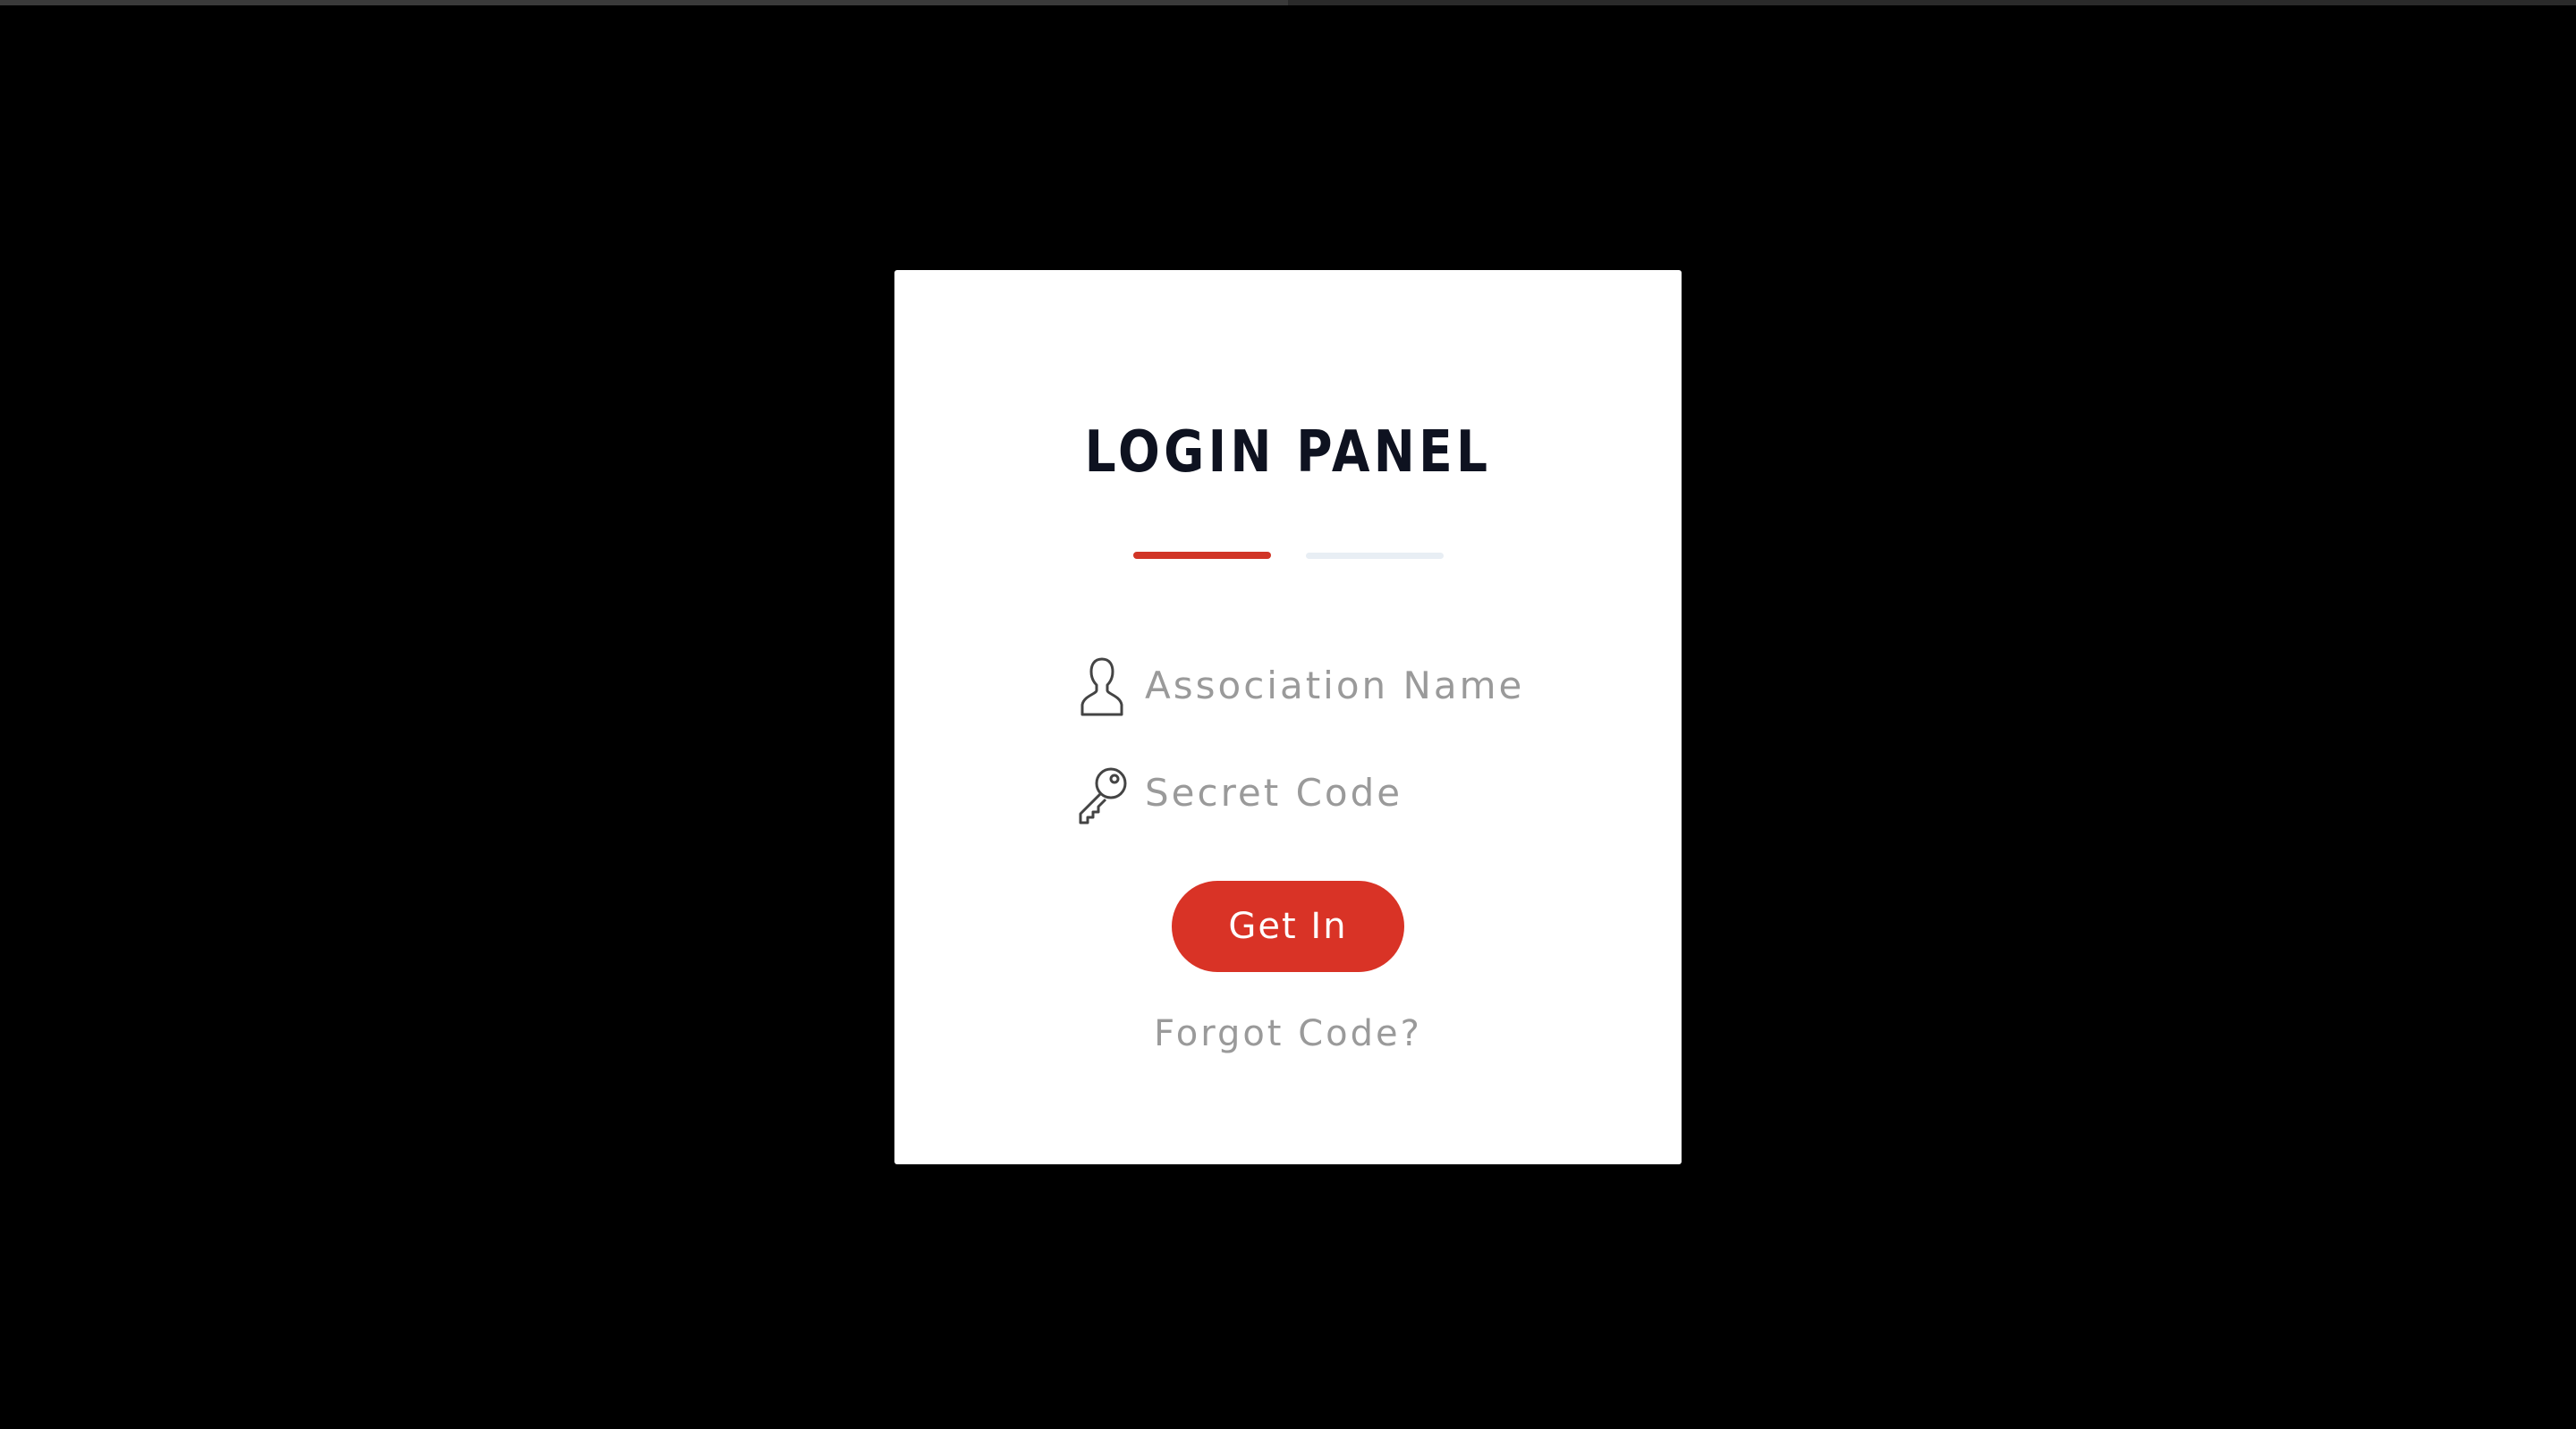 Image resolution: width=2576 pixels, height=1429 pixels. I want to click on get-in-button: Get In, so click(1288, 926).